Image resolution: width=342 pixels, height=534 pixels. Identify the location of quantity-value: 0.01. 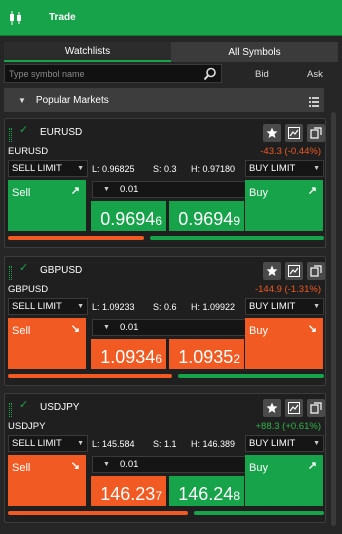
(129, 464).